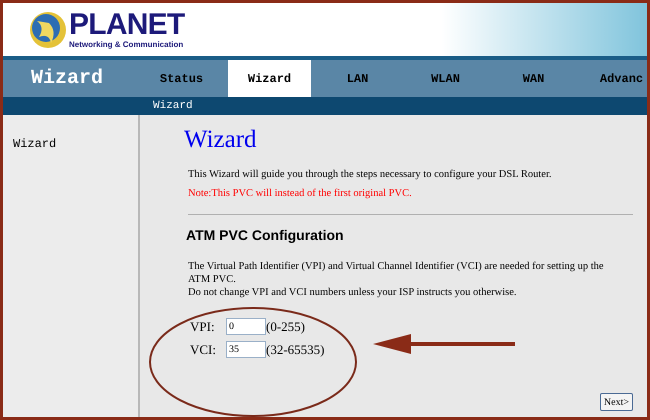 This screenshot has height=420, width=650. I want to click on nav-tab: WAN, so click(533, 78).